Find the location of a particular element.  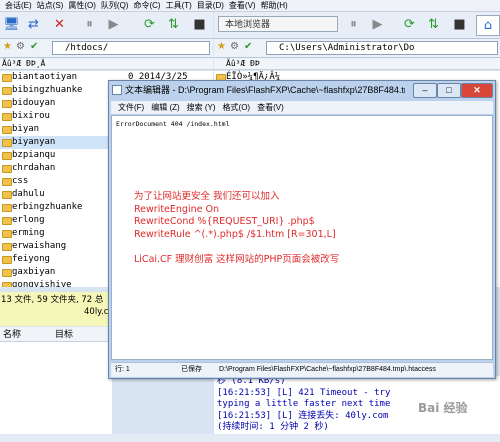

editor-cursor-pos: 行: 1 is located at coordinates (122, 369).